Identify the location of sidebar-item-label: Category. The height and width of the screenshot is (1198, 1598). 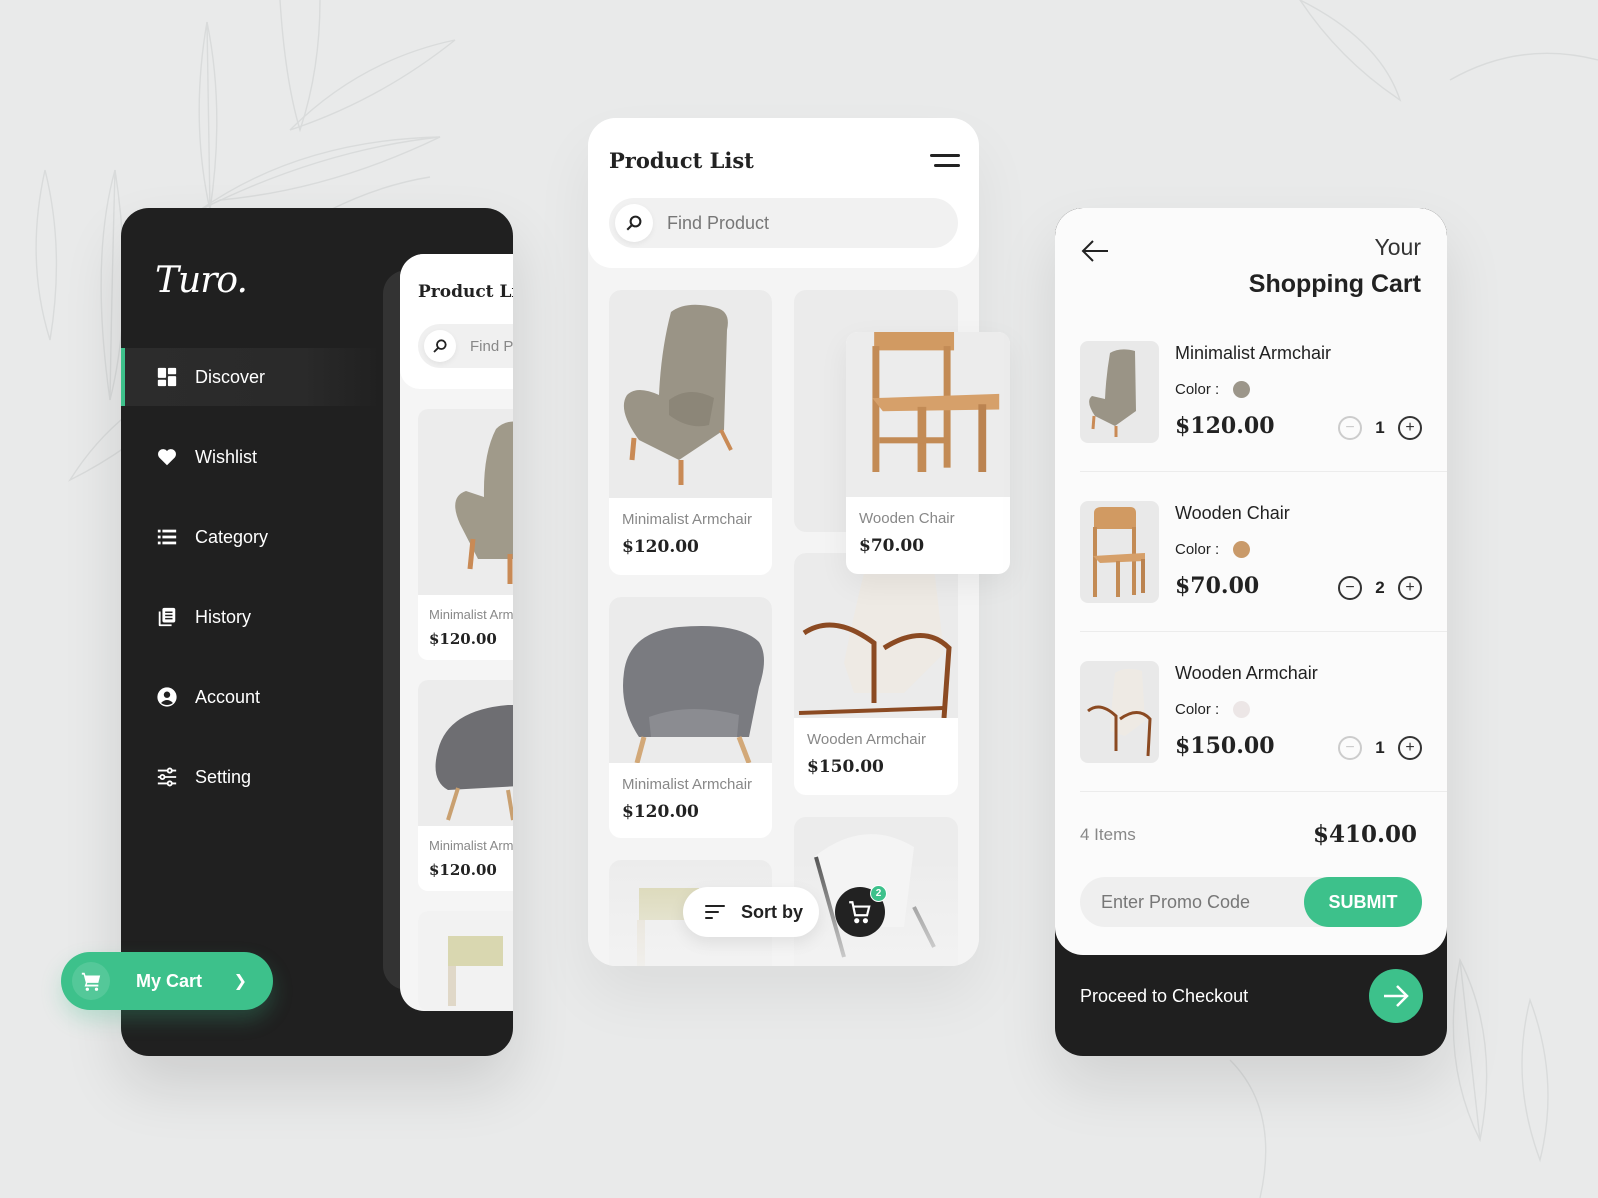
(232, 536).